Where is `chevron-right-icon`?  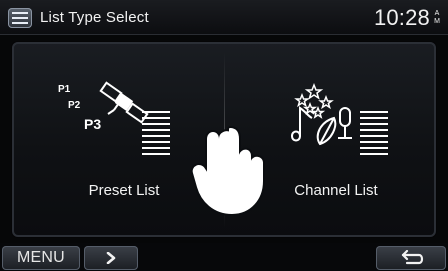 chevron-right-icon is located at coordinates (111, 258).